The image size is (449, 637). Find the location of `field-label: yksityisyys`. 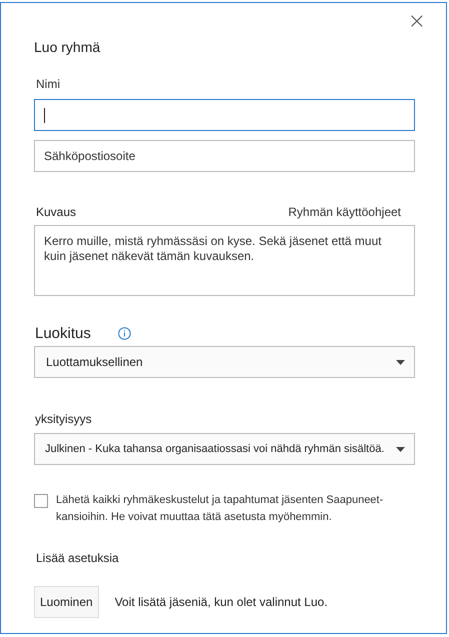

field-label: yksityisyys is located at coordinates (64, 419).